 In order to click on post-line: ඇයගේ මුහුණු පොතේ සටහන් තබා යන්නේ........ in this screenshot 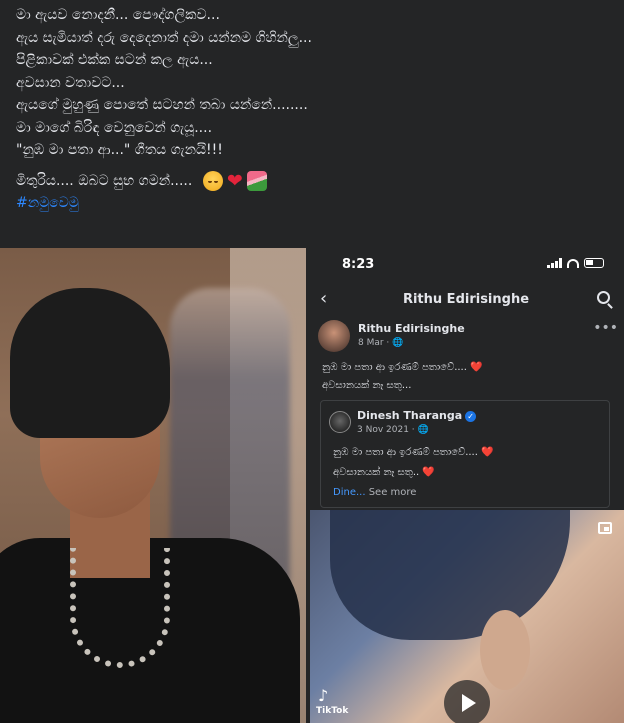, I will do `click(162, 105)`.